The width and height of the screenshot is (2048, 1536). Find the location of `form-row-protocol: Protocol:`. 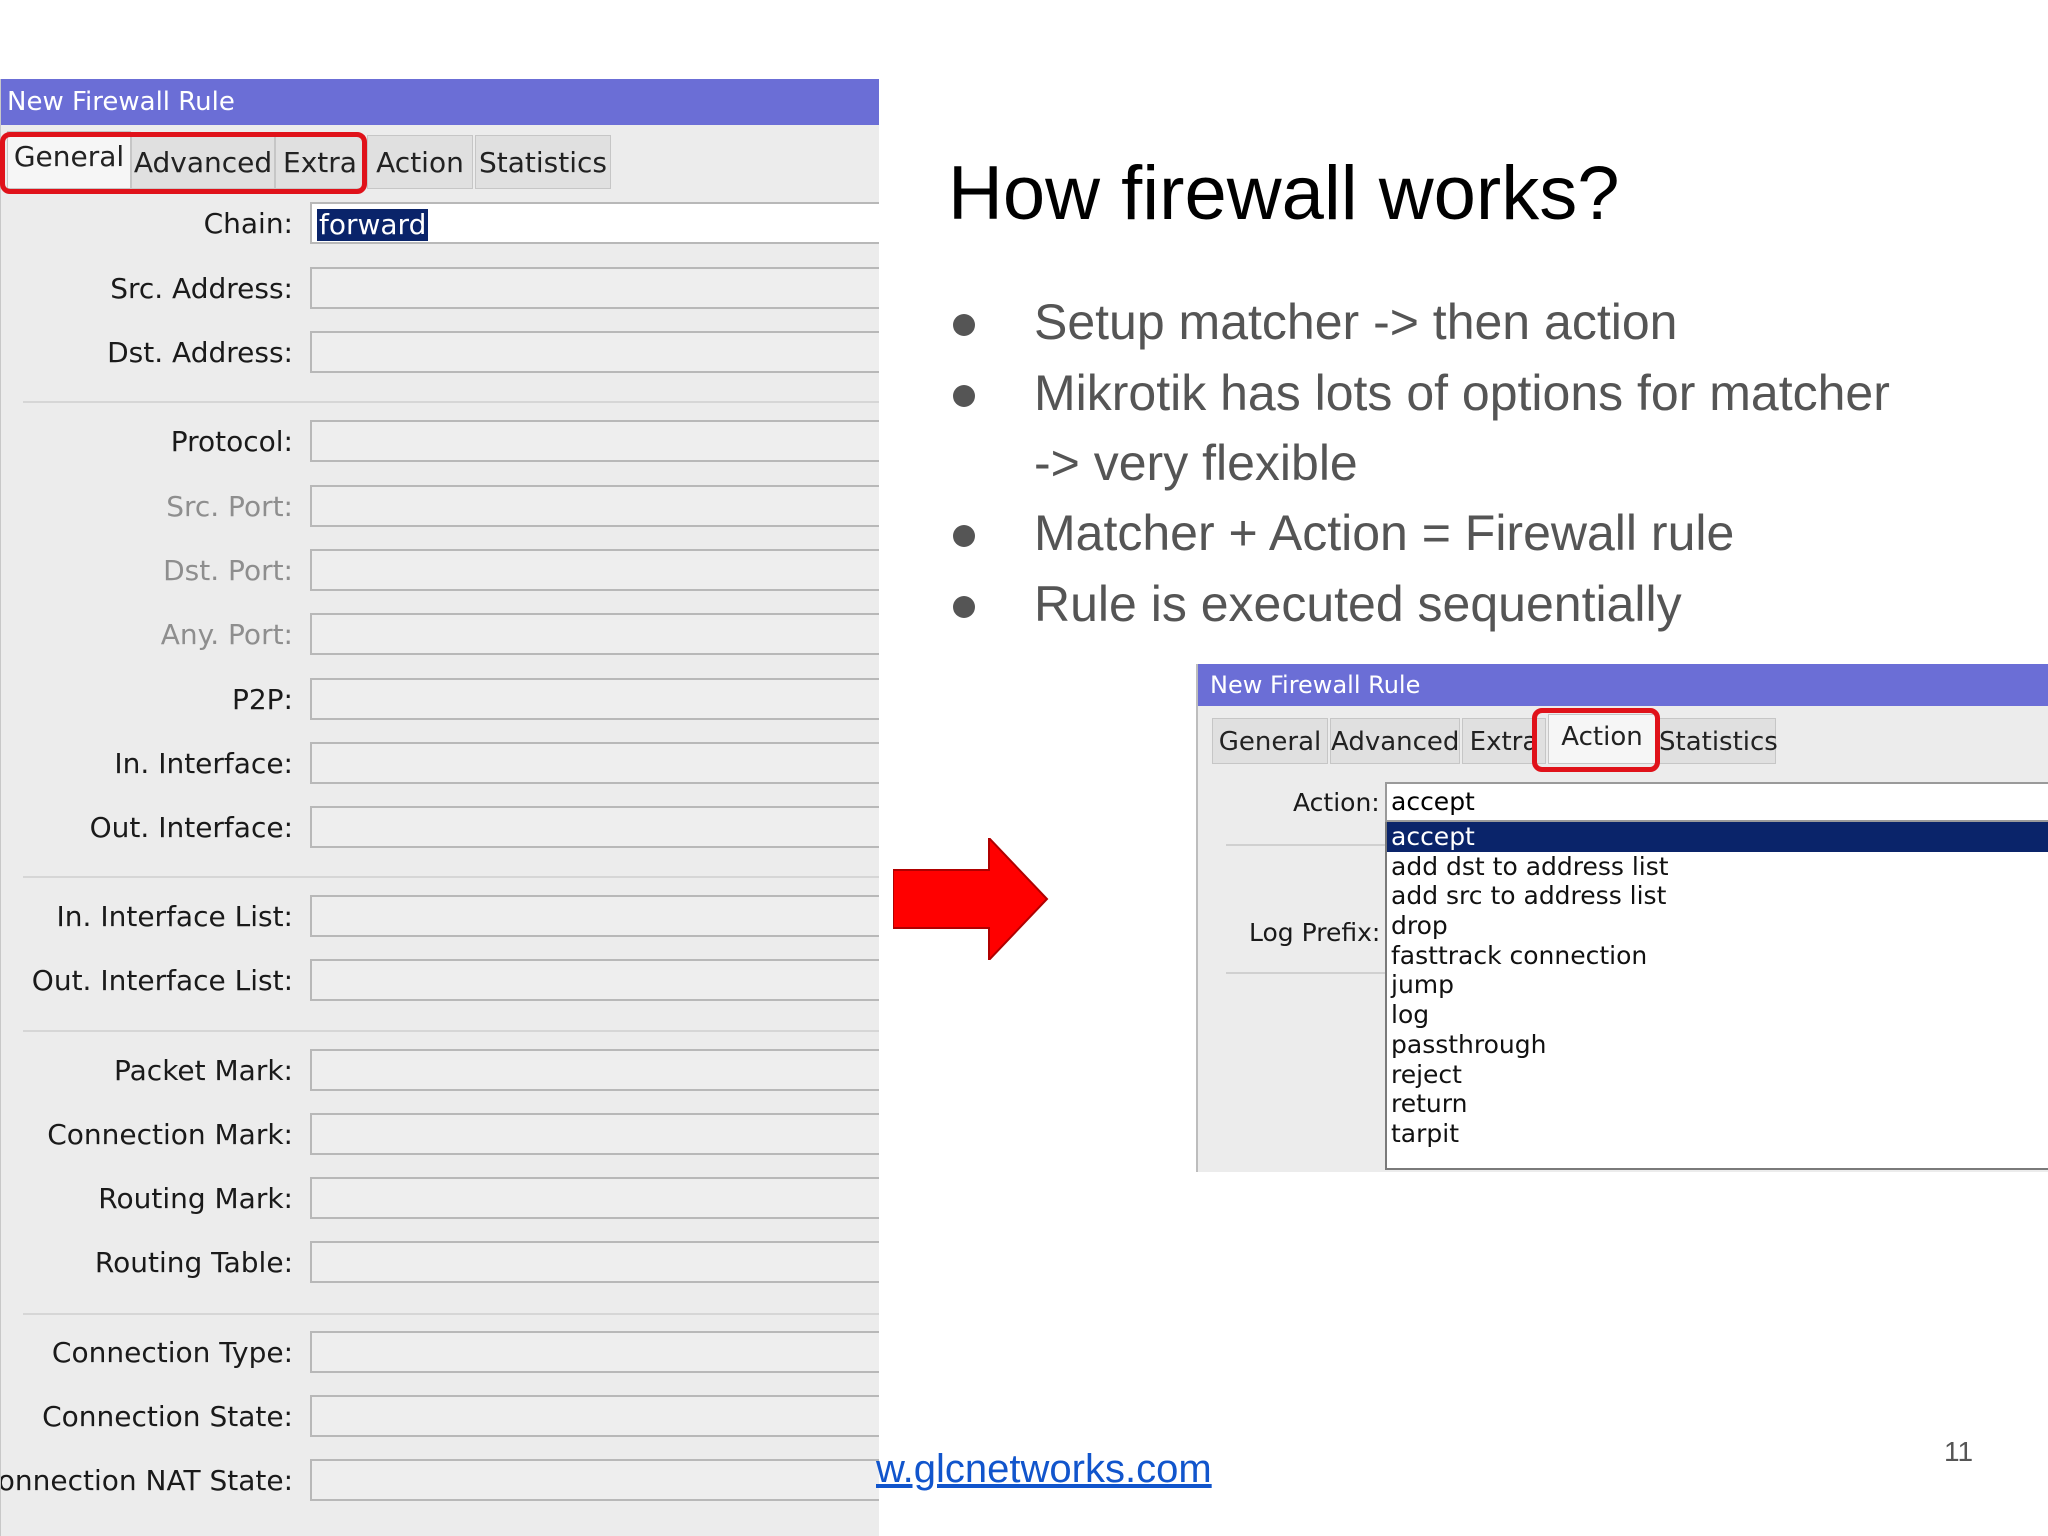

form-row-protocol: Protocol: is located at coordinates (440, 442).